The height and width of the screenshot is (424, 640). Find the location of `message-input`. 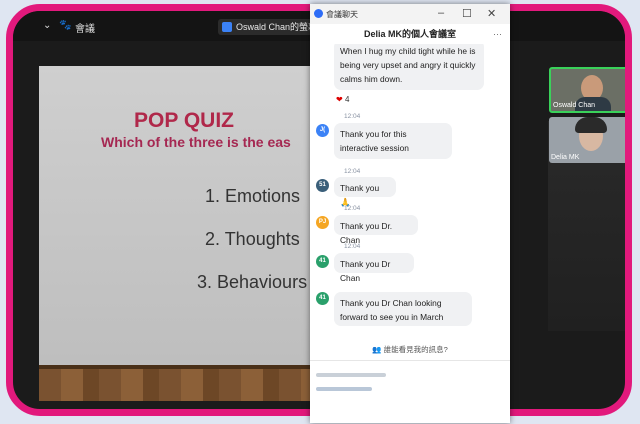

message-input is located at coordinates (410, 392).